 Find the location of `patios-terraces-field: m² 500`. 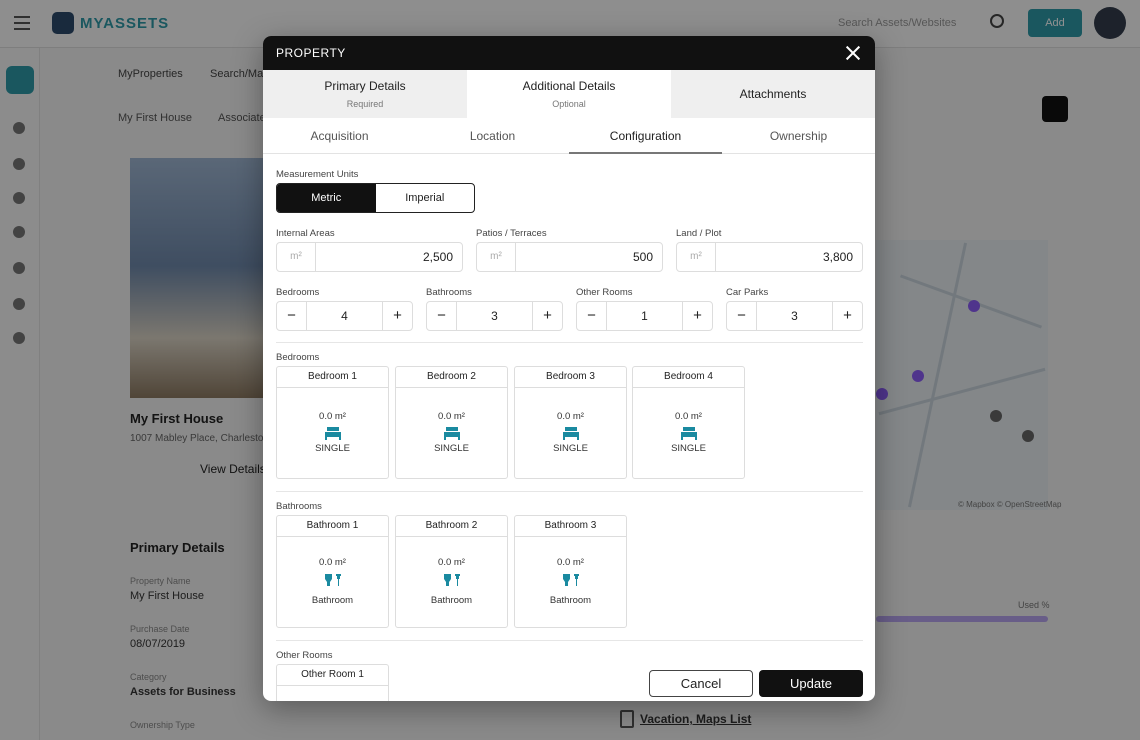

patios-terraces-field: m² 500 is located at coordinates (569, 257).